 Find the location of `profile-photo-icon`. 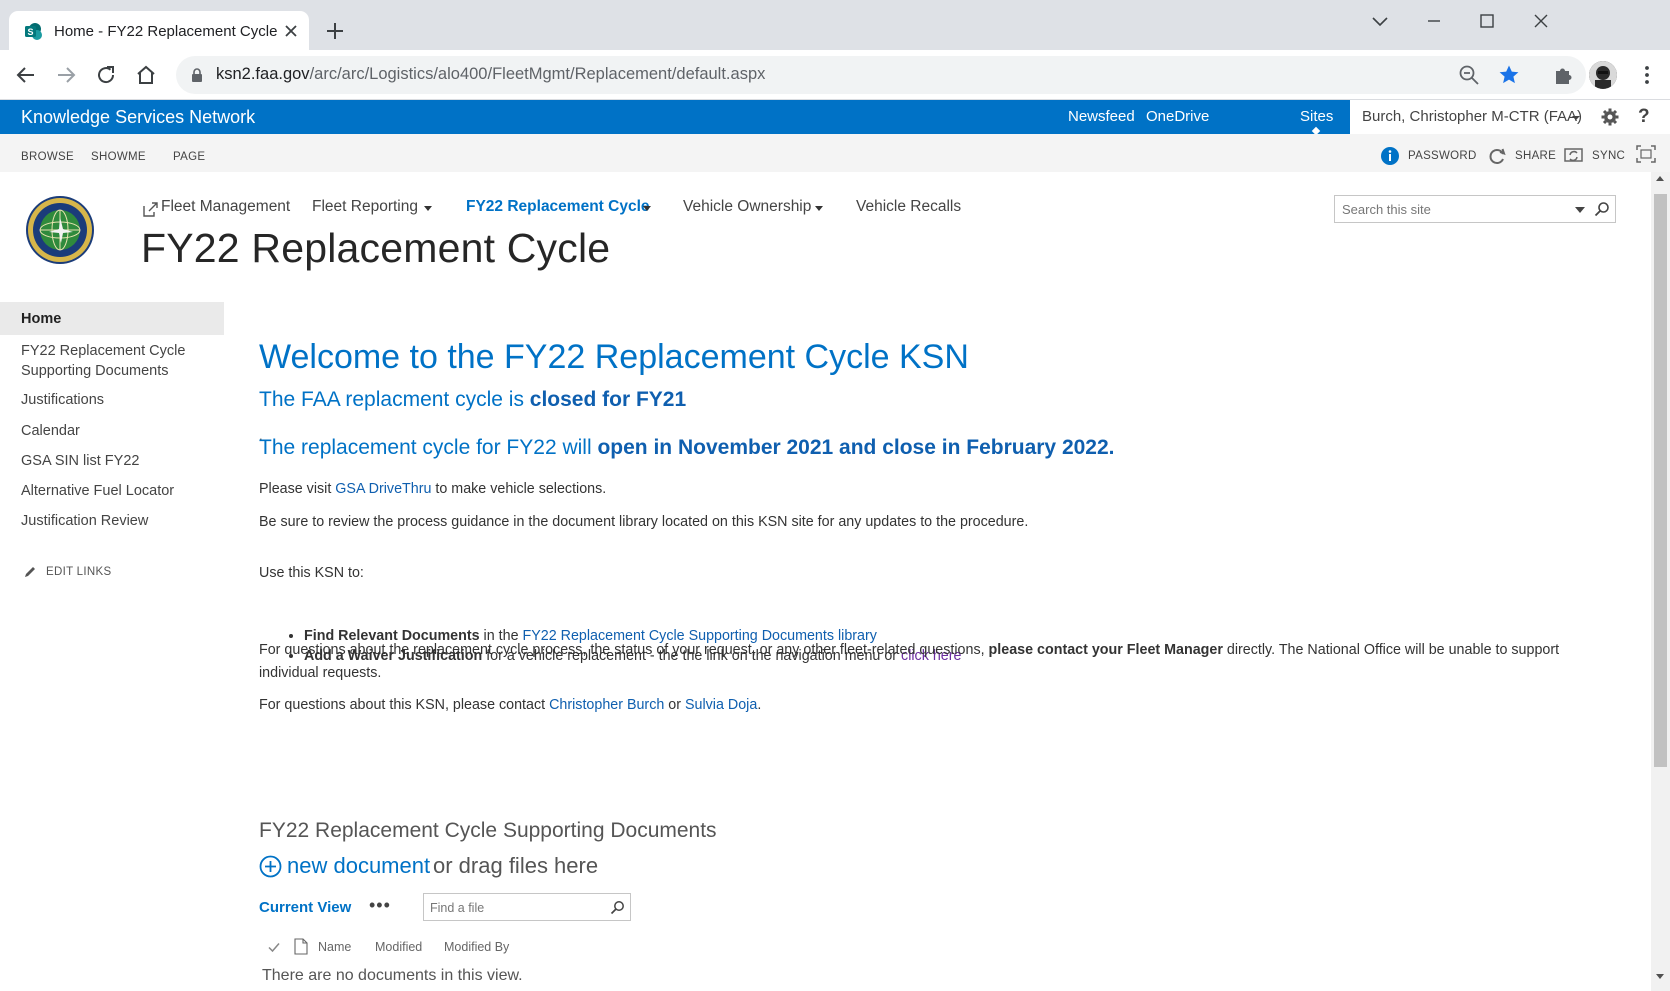

profile-photo-icon is located at coordinates (1603, 75).